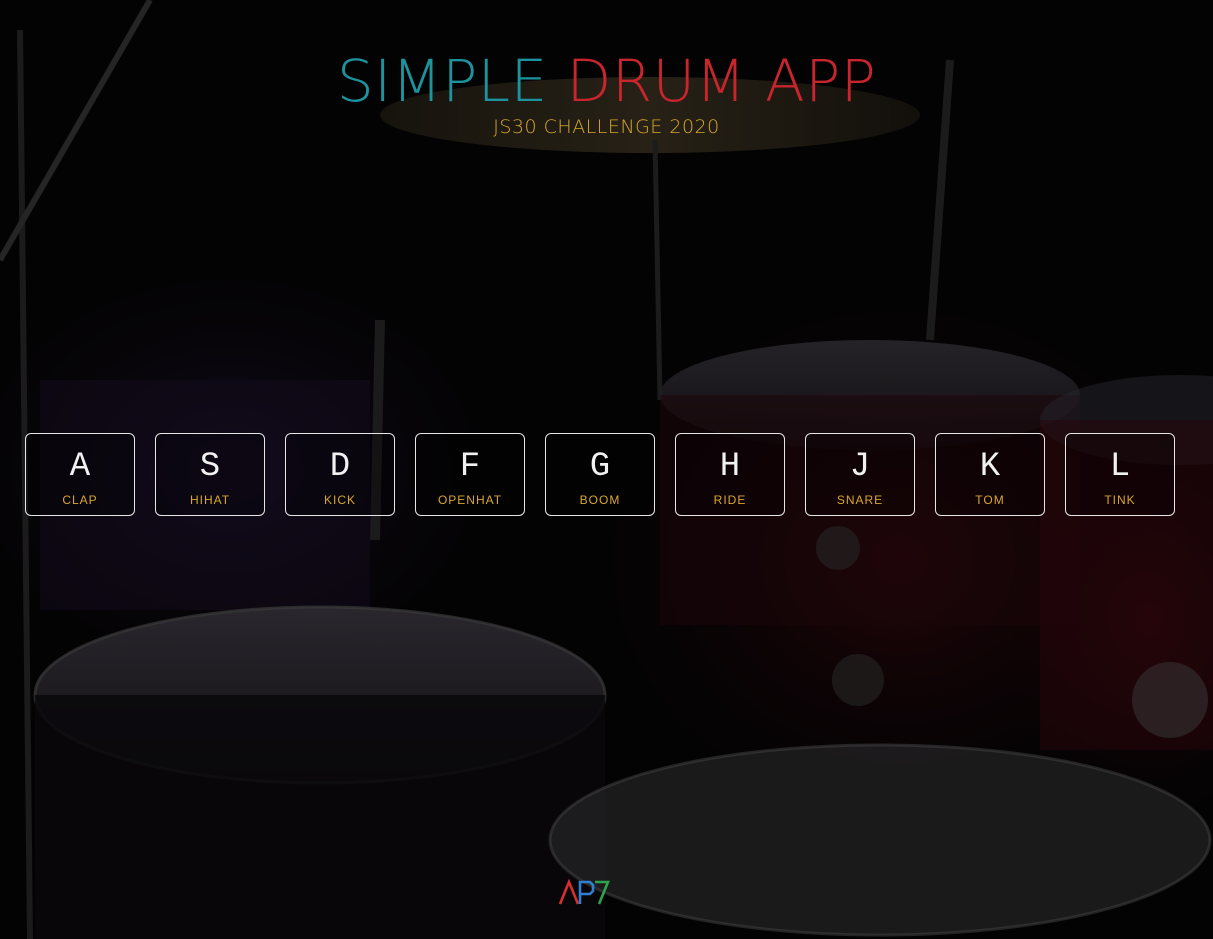 This screenshot has height=939, width=1213. I want to click on drum-key-k: K TOM, so click(990, 474).